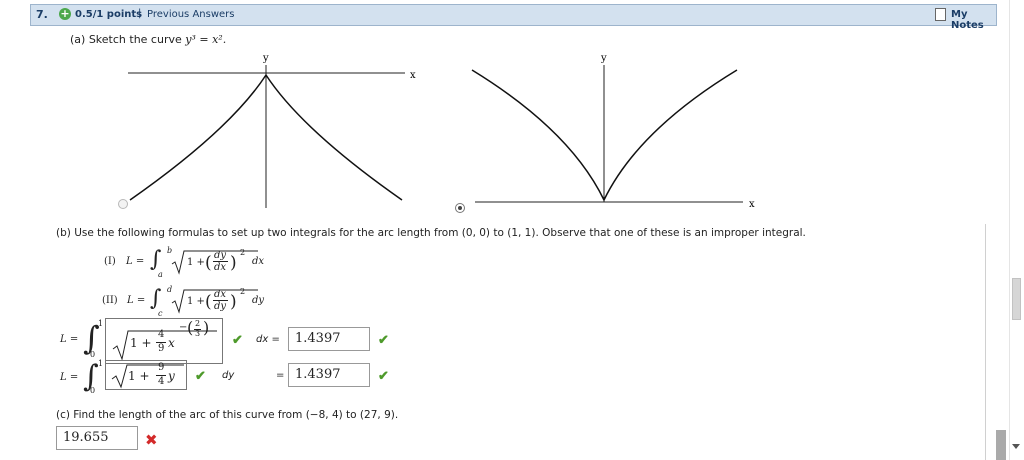 Image resolution: width=1024 pixels, height=460 pixels. I want to click on integral-answer-2: L = ∫ 1 0 1 + 9 4 y ✔ dy = 1.4397 ✔, so click(230, 378).